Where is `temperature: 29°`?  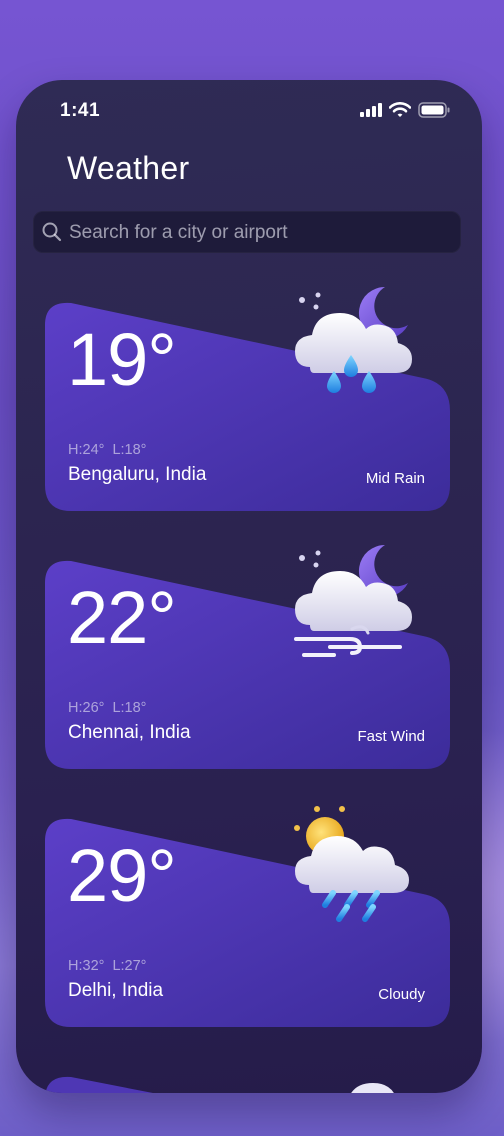 temperature: 29° is located at coordinates (122, 875).